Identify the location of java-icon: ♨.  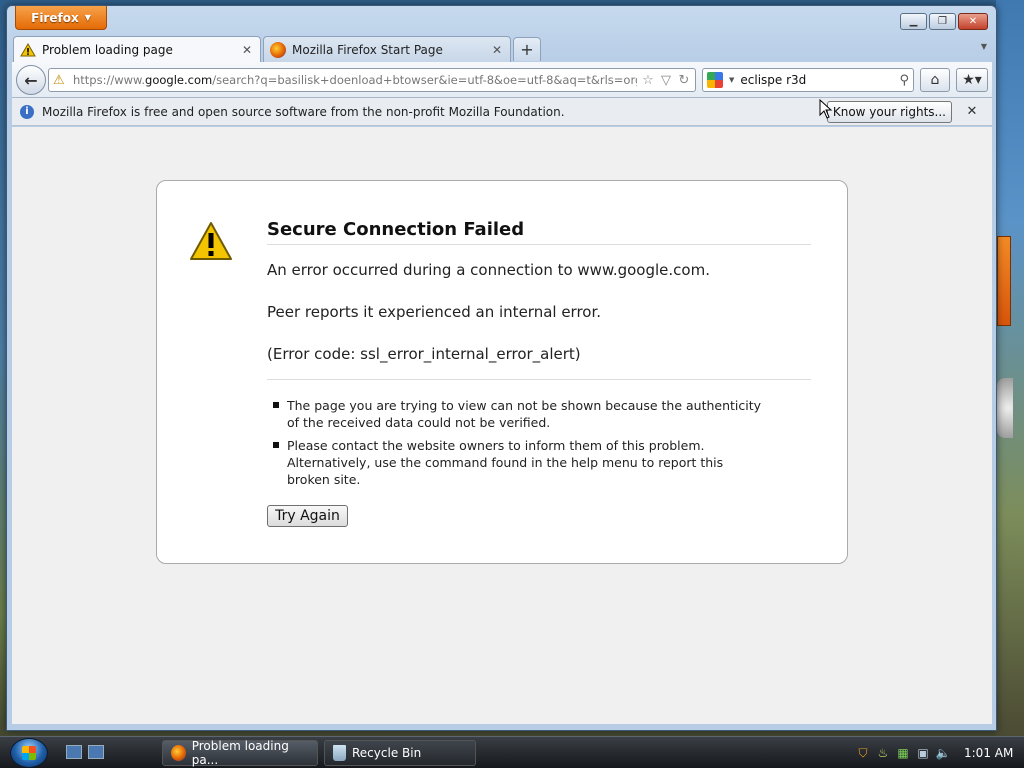
(883, 753).